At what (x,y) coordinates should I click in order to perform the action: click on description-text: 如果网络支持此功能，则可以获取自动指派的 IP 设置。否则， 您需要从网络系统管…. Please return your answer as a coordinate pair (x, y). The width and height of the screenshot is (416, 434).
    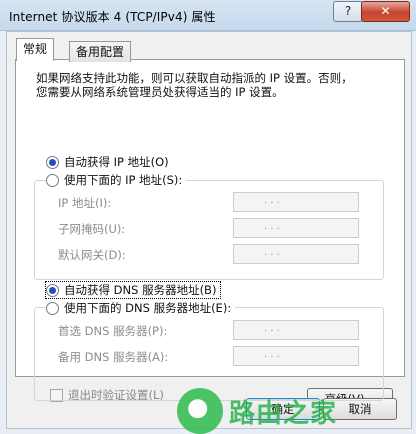
    Looking at the image, I should click on (211, 85).